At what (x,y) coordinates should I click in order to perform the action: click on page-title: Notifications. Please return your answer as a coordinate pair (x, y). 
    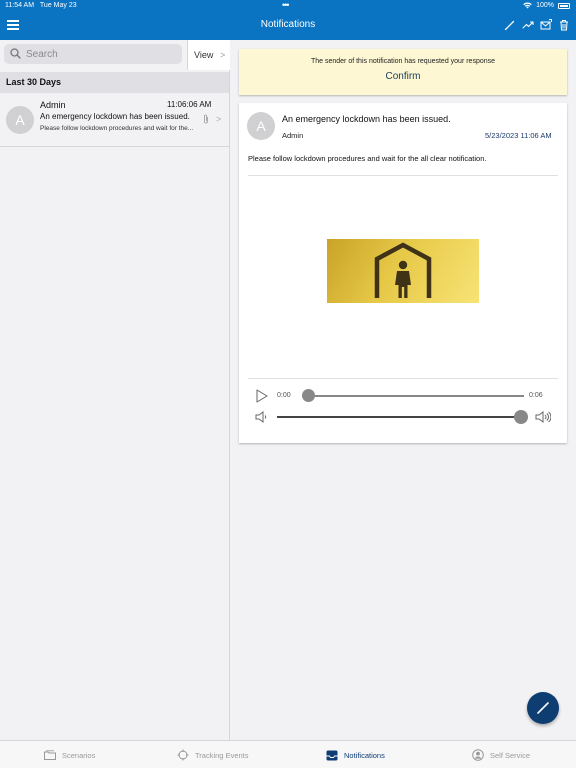
    Looking at the image, I should click on (288, 24).